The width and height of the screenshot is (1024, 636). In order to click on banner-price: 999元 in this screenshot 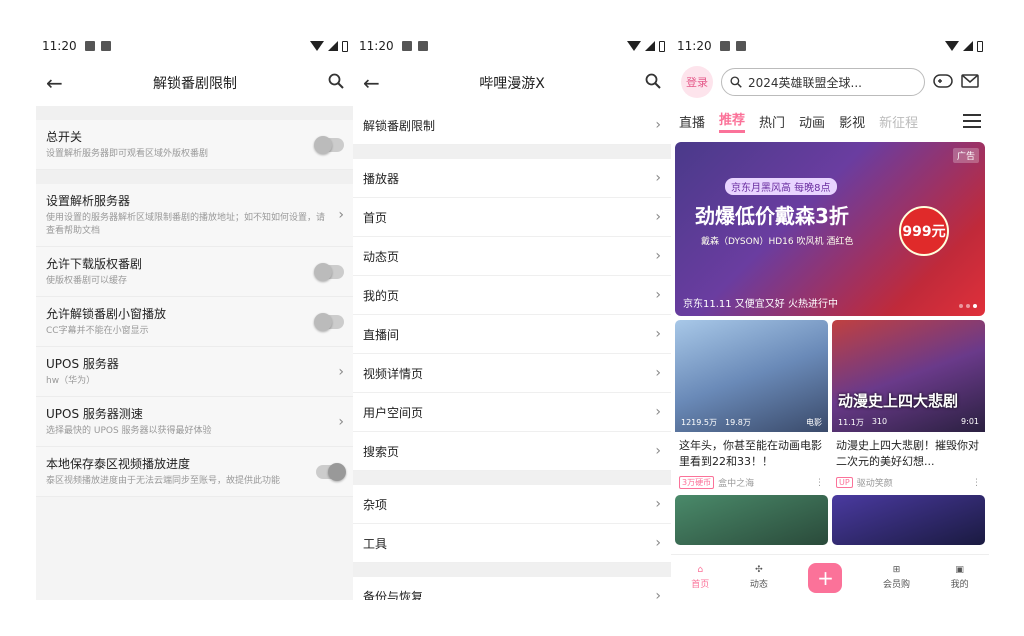, I will do `click(924, 231)`.